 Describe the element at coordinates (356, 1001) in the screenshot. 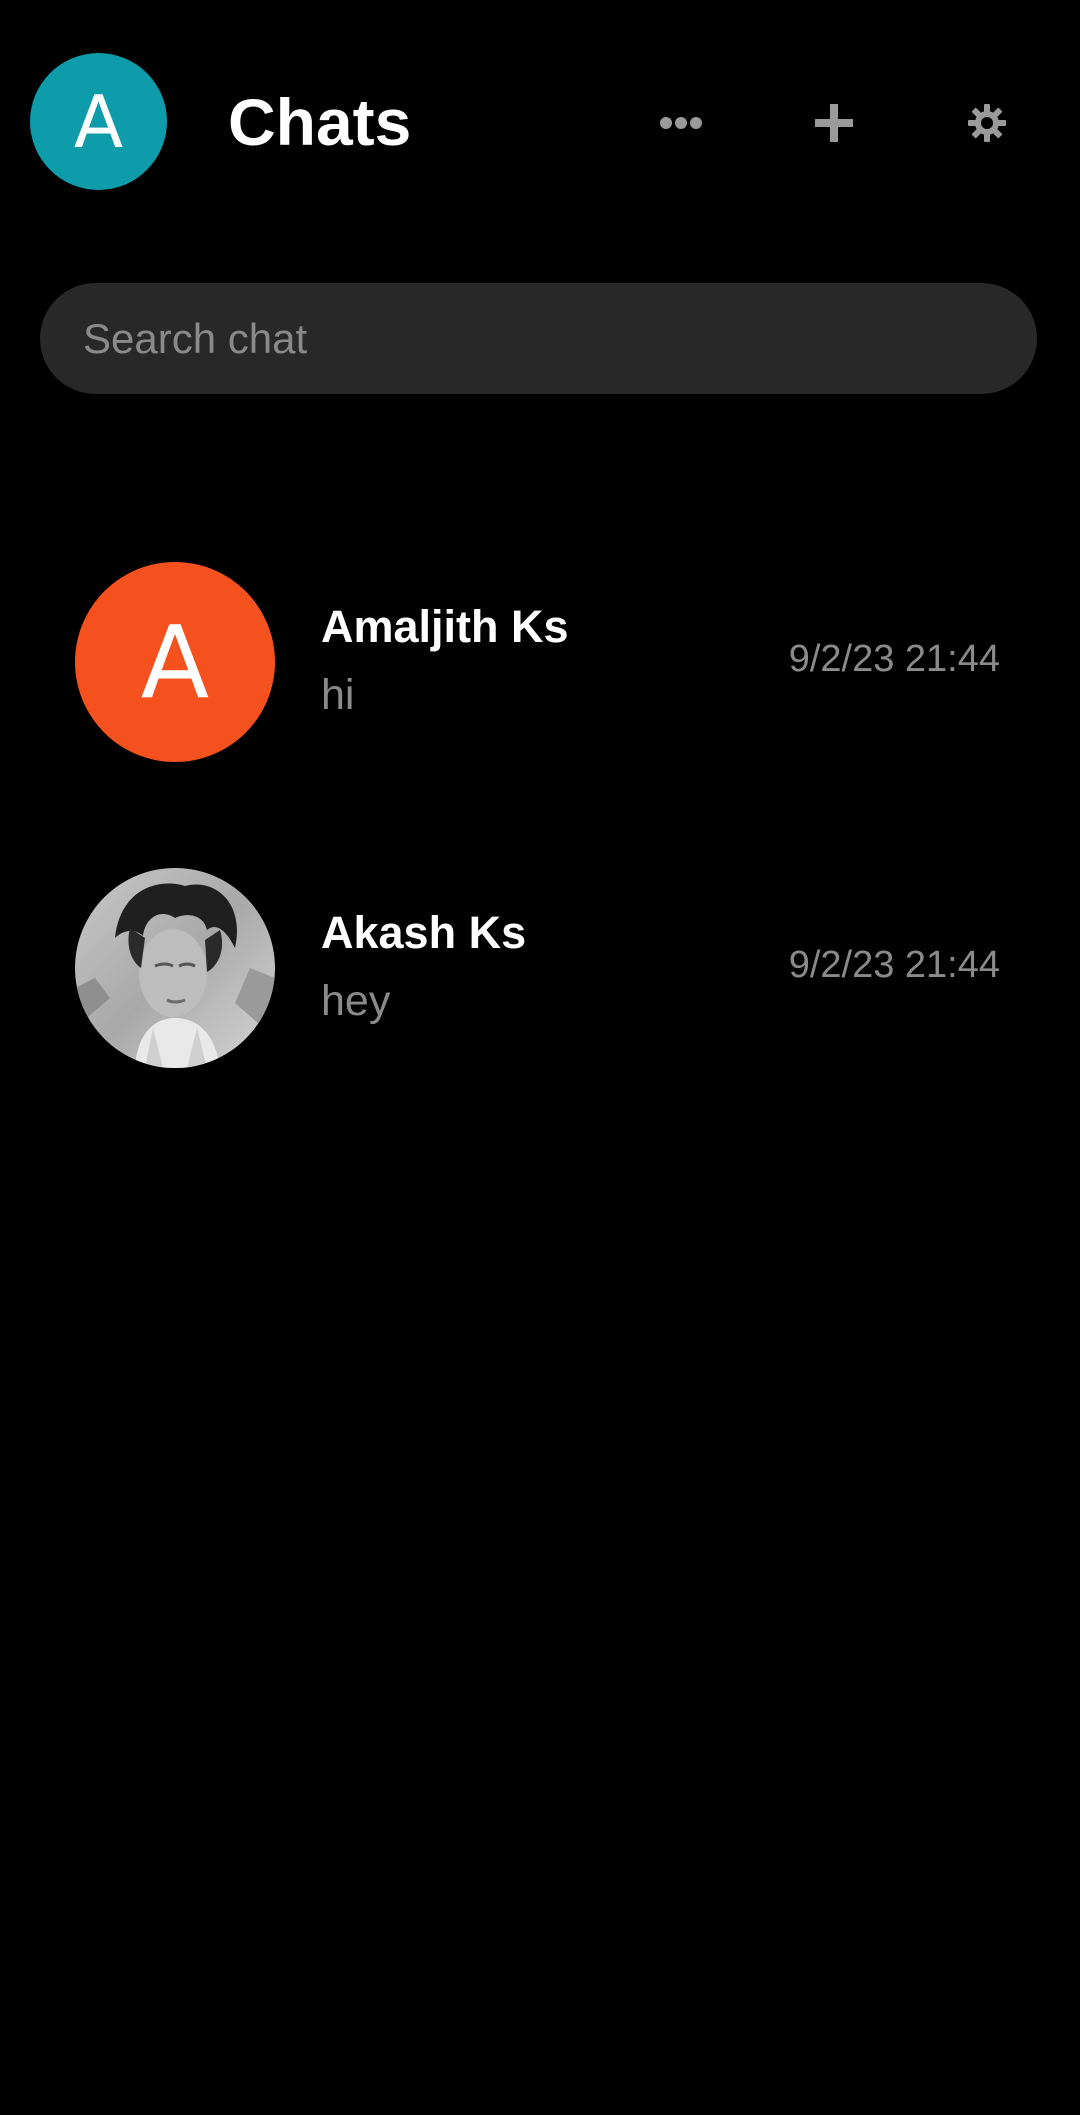

I see `last-message-preview: hey` at that location.